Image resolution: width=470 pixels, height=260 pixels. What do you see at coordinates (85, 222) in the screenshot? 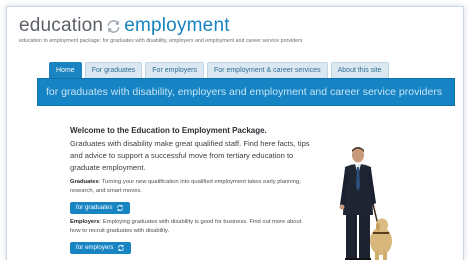
I see `employers-label: Employers` at bounding box center [85, 222].